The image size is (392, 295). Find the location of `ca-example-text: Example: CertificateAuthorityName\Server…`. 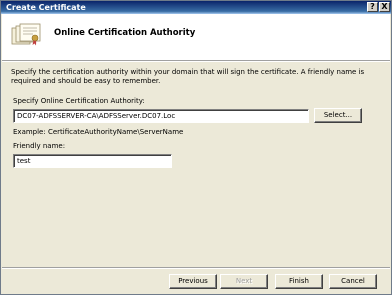

ca-example-text: Example: CertificateAuthorityName\Server… is located at coordinates (98, 132).